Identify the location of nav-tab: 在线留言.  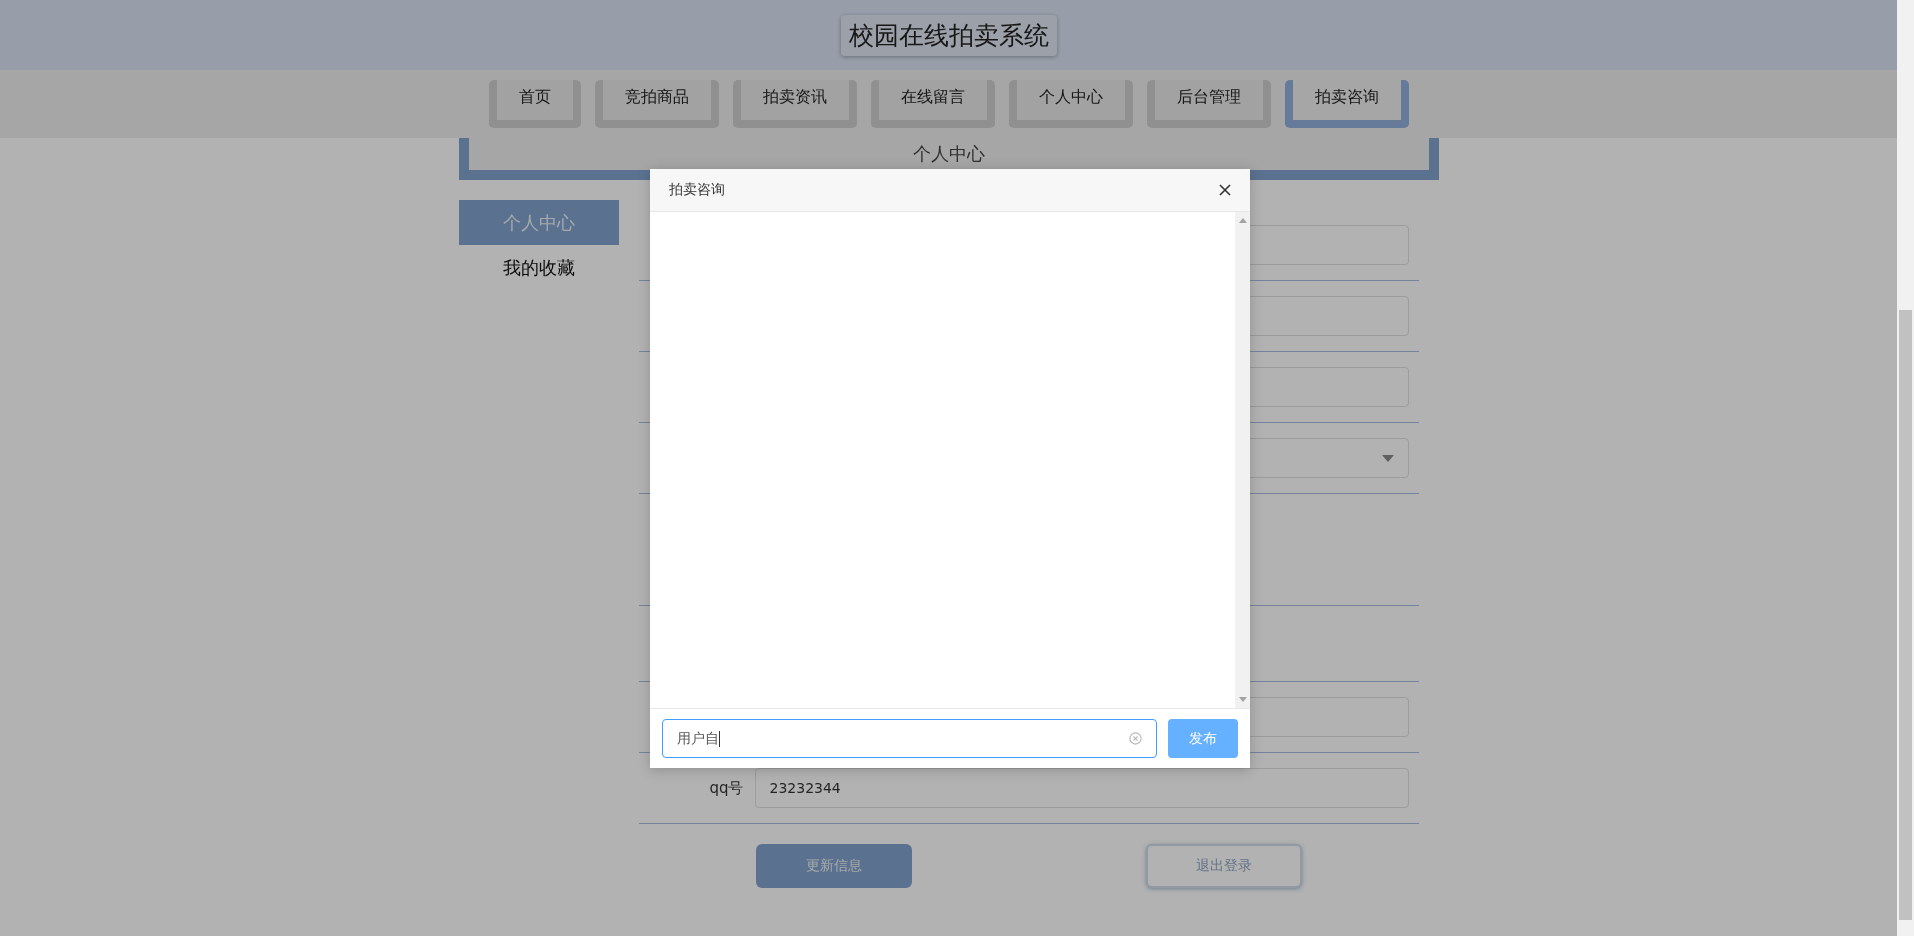
(932, 104).